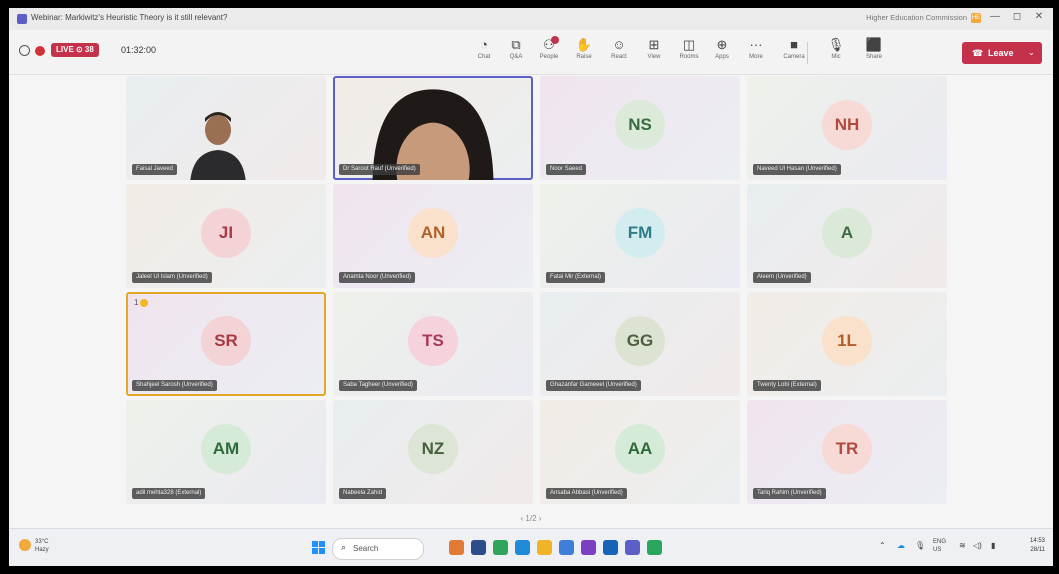 This screenshot has height=574, width=1059. What do you see at coordinates (522, 547) in the screenshot?
I see `edge-icon` at bounding box center [522, 547].